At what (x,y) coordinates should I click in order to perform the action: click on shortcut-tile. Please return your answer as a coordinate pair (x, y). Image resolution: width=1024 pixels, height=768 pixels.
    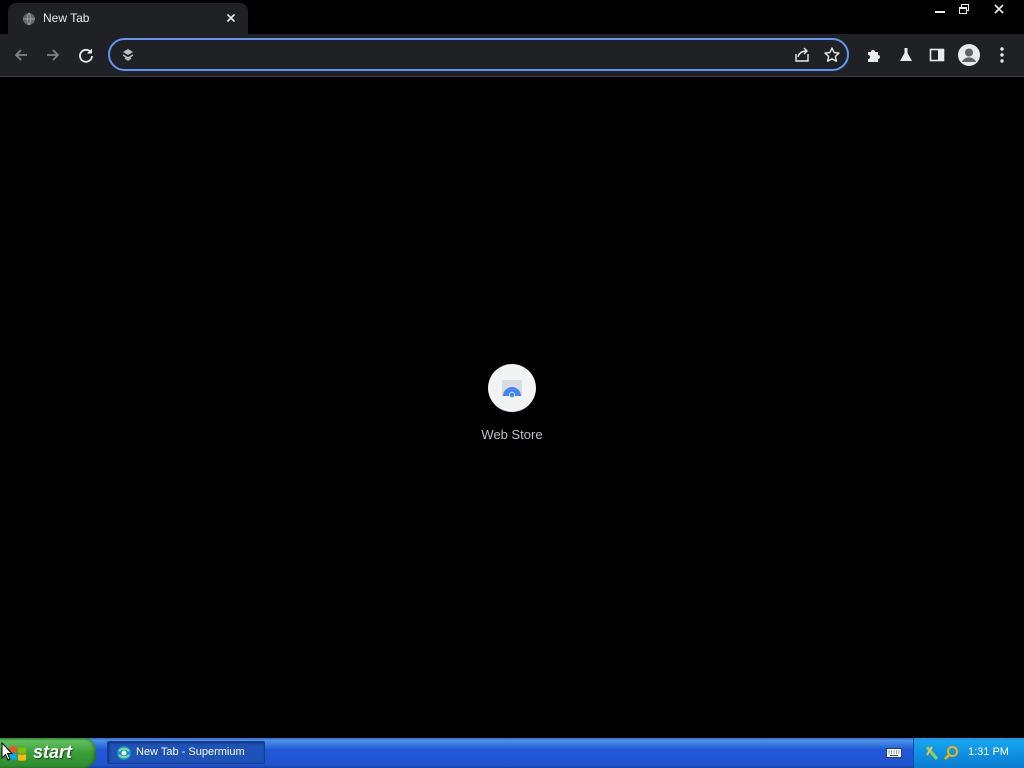
    Looking at the image, I should click on (512, 388).